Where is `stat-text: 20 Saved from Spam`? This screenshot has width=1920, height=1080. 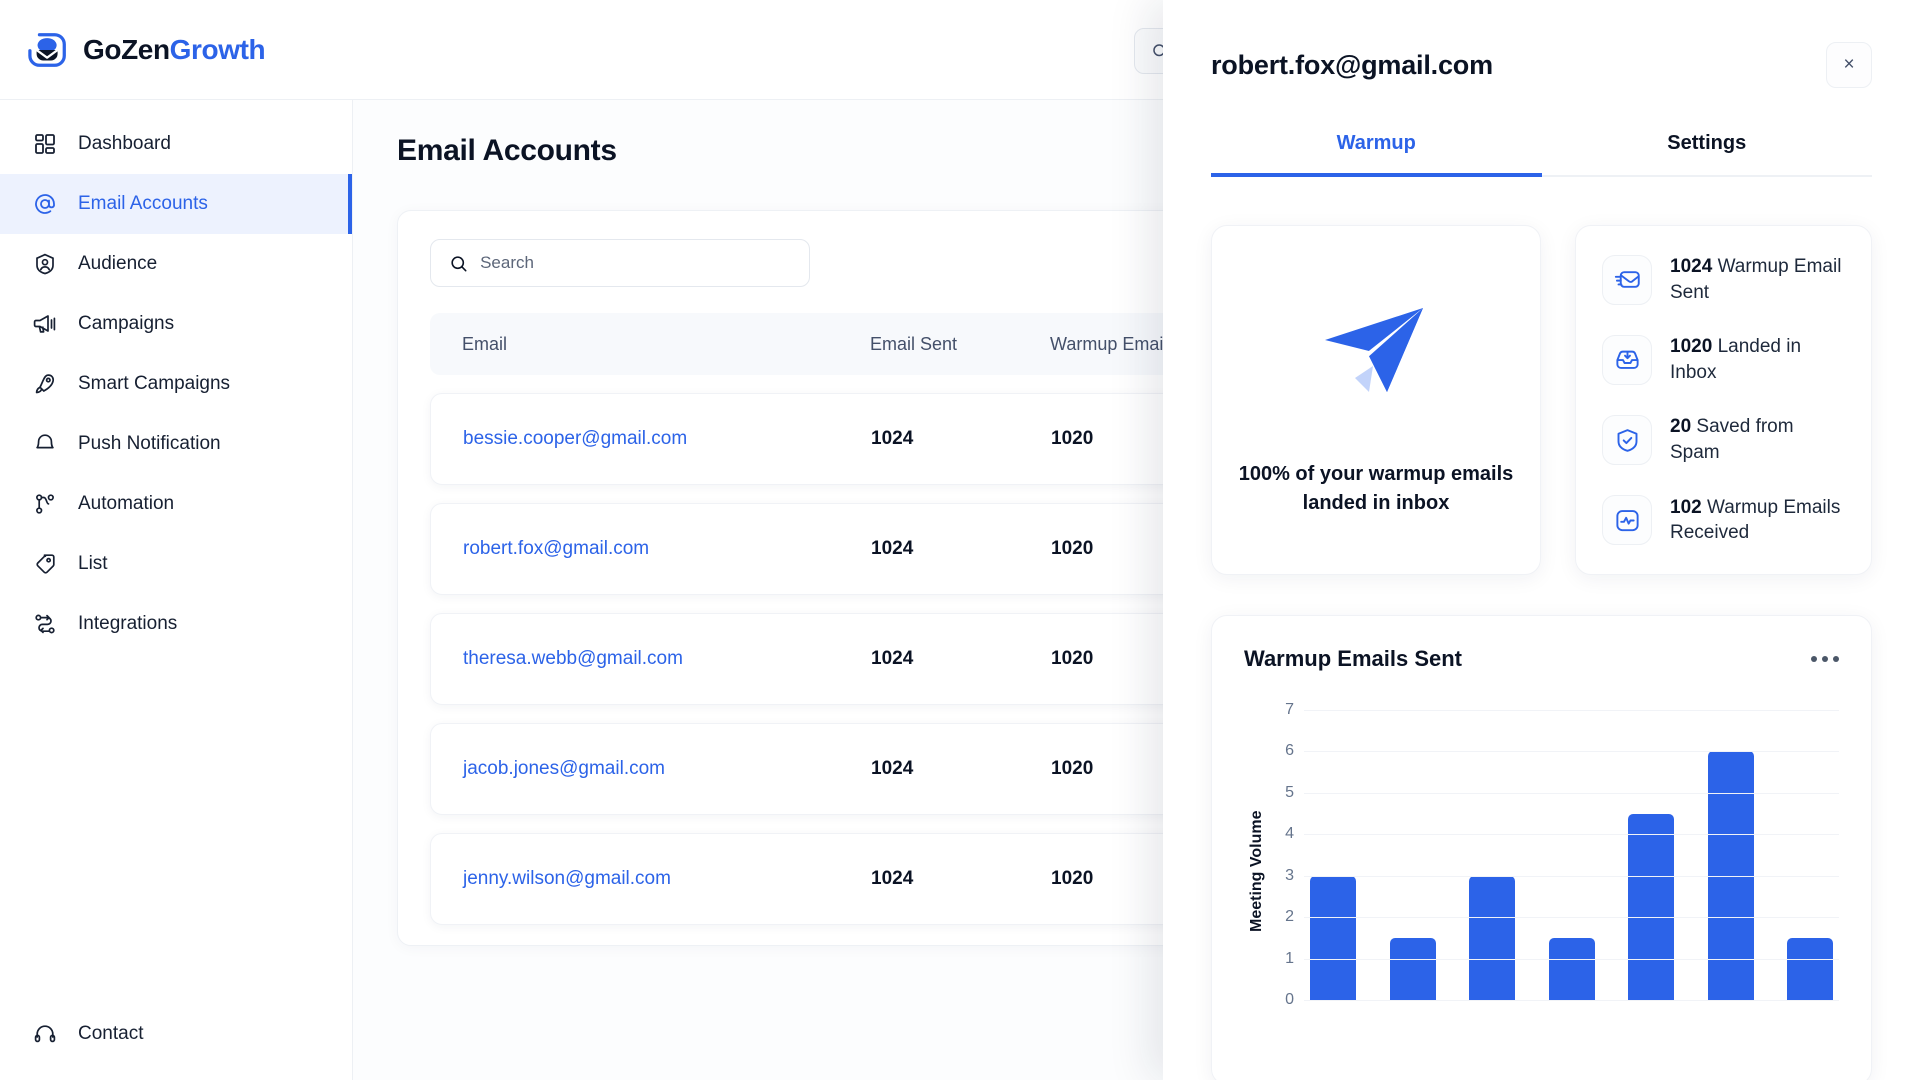
stat-text: 20 Saved from Spam is located at coordinates (1757, 439).